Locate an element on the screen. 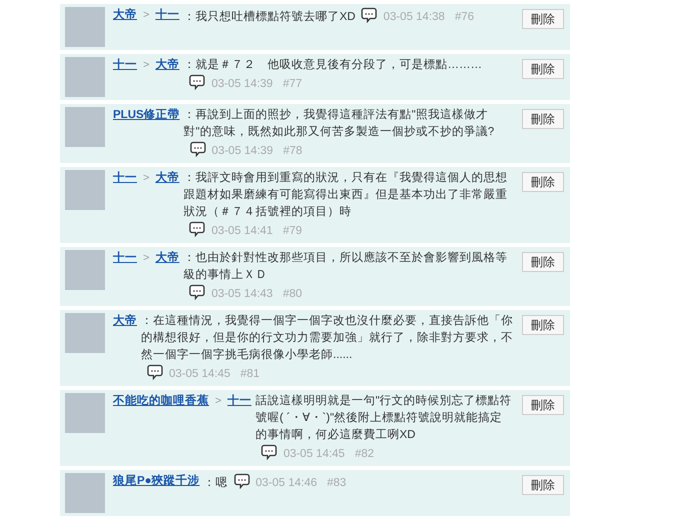 This screenshot has width=689, height=520. comment-time: 03-05 14:46 is located at coordinates (287, 483).